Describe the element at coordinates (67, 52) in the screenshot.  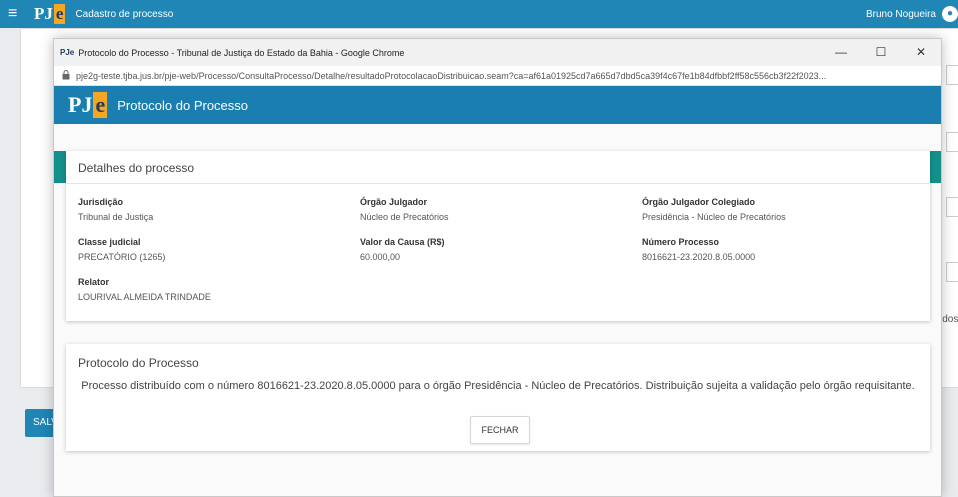
I see `pje-favicon: PJe` at that location.